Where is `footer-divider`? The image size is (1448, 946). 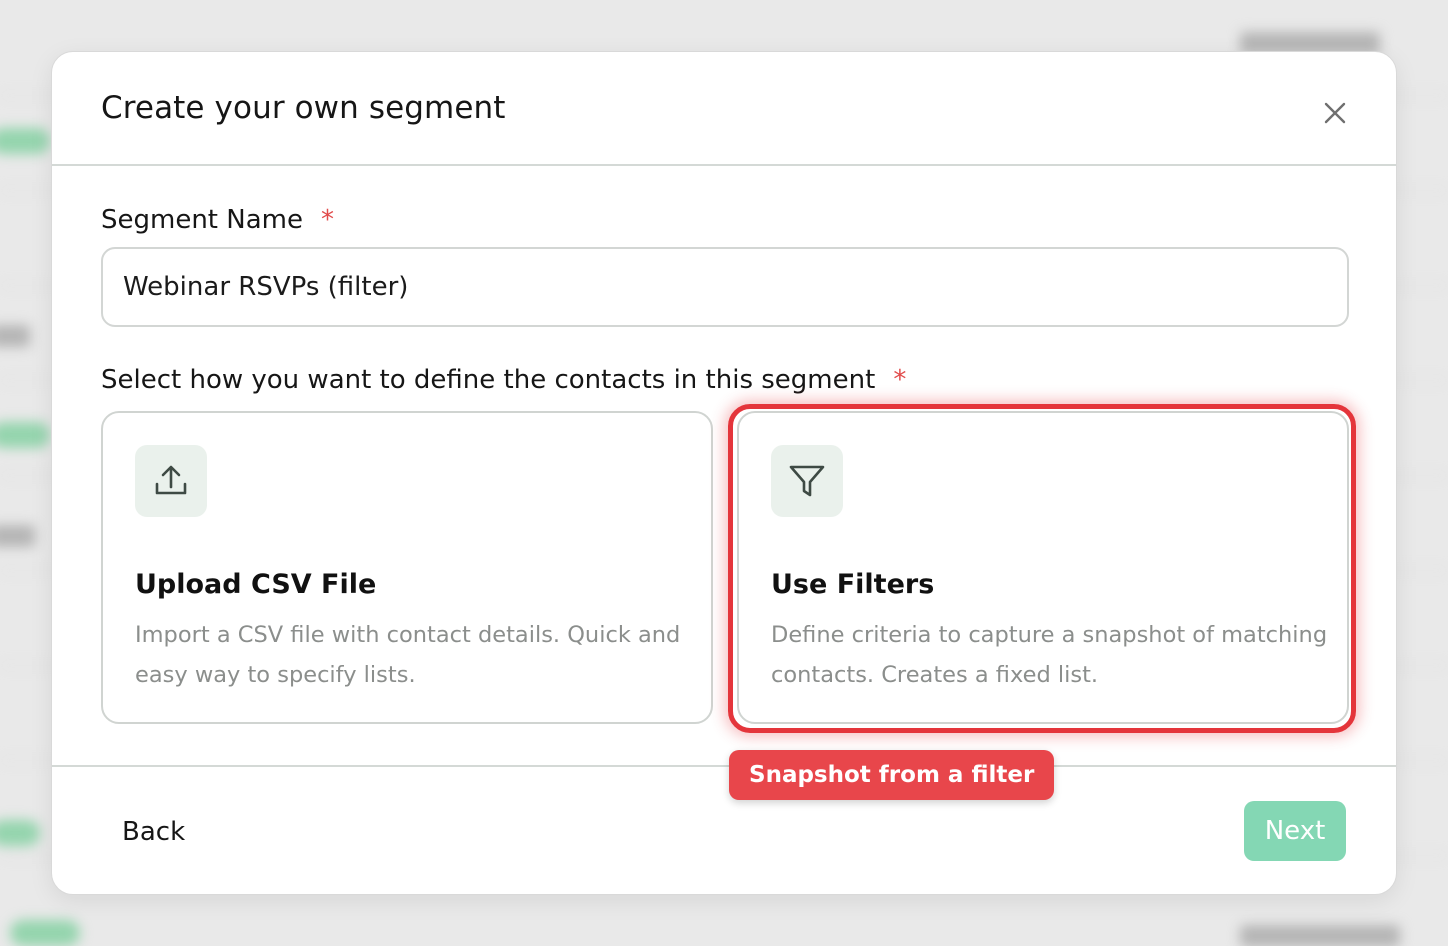 footer-divider is located at coordinates (724, 766).